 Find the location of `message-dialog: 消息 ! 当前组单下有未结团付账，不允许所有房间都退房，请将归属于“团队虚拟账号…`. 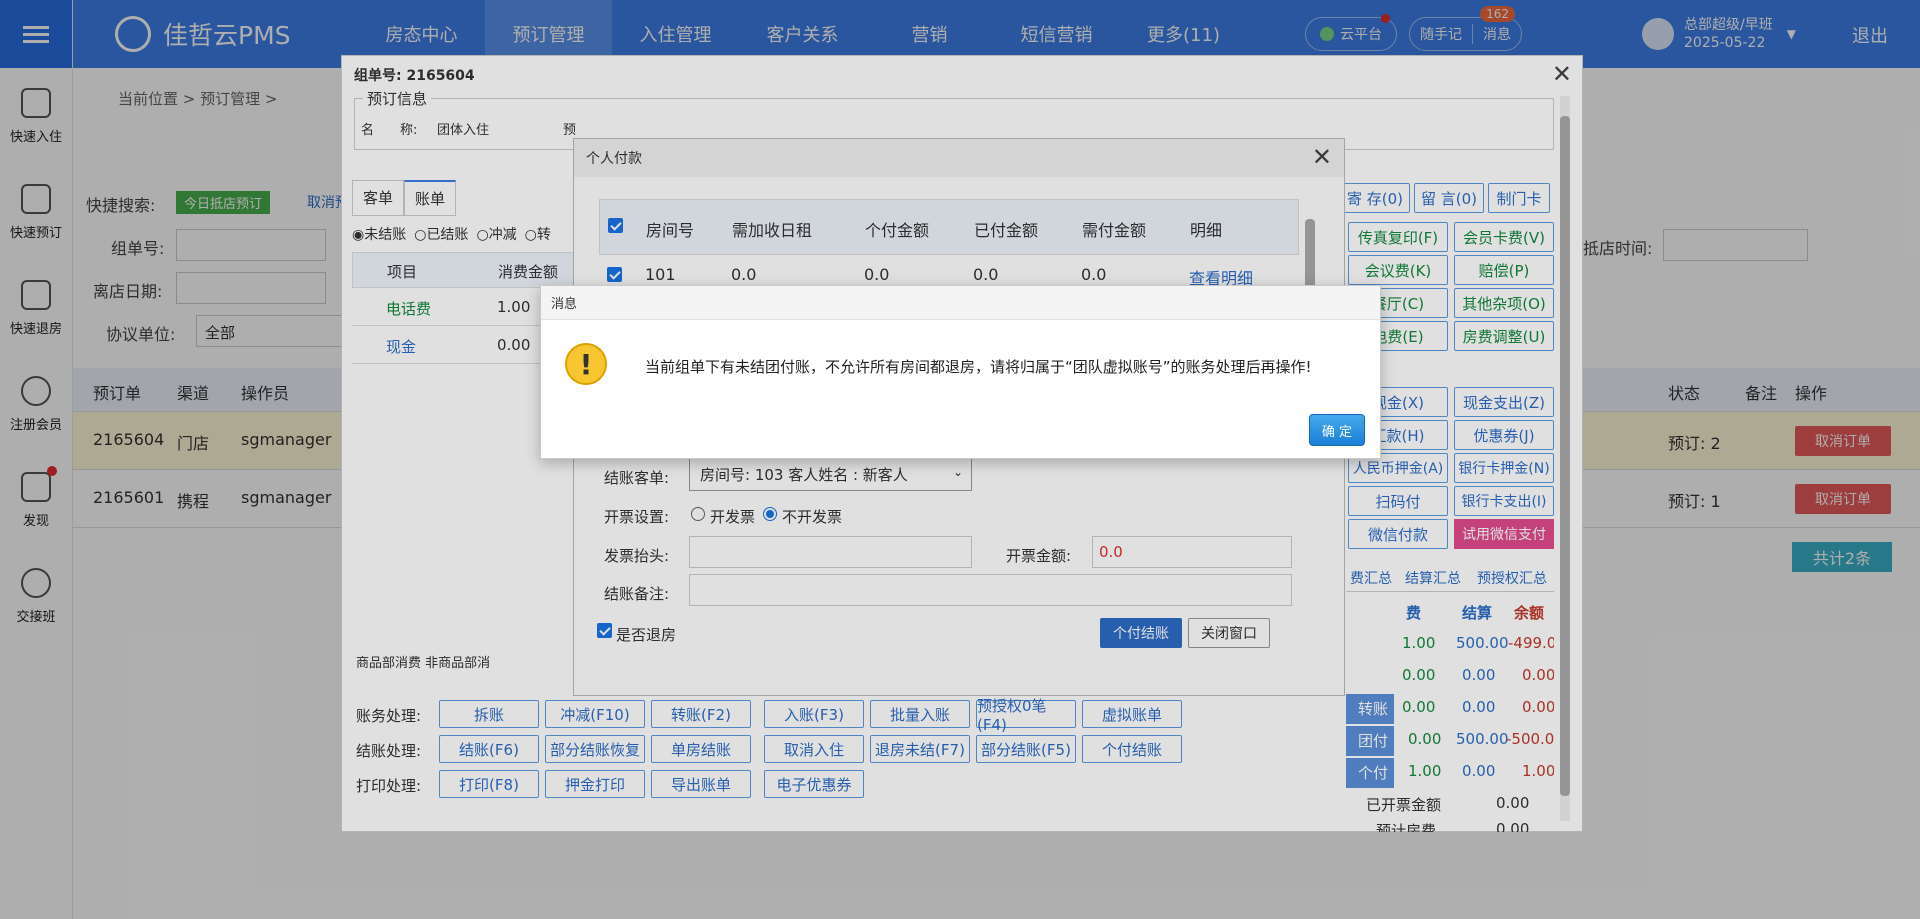

message-dialog: 消息 ! 当前组单下有未结团付账，不允许所有房间都退房，请将归属于“团队虚拟账号… is located at coordinates (960, 372).